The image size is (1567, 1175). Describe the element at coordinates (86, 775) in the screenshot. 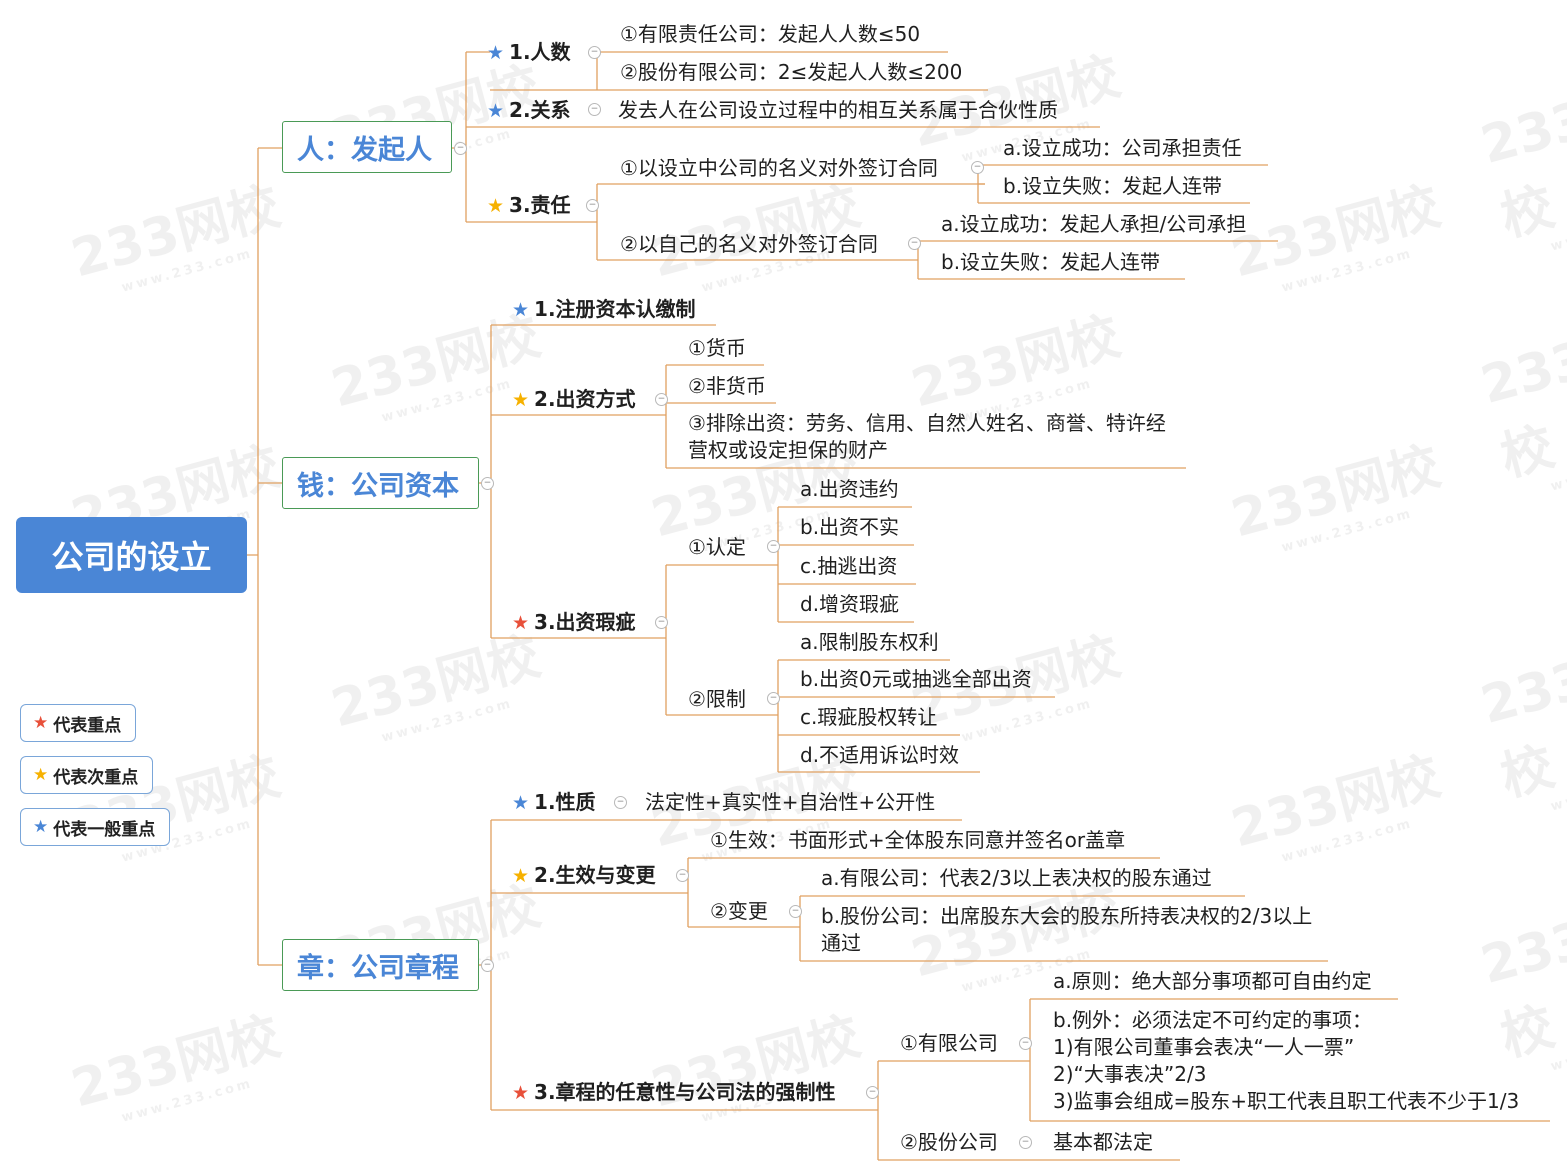

I see `legend-key-secondary: ★ 代表次重点` at that location.